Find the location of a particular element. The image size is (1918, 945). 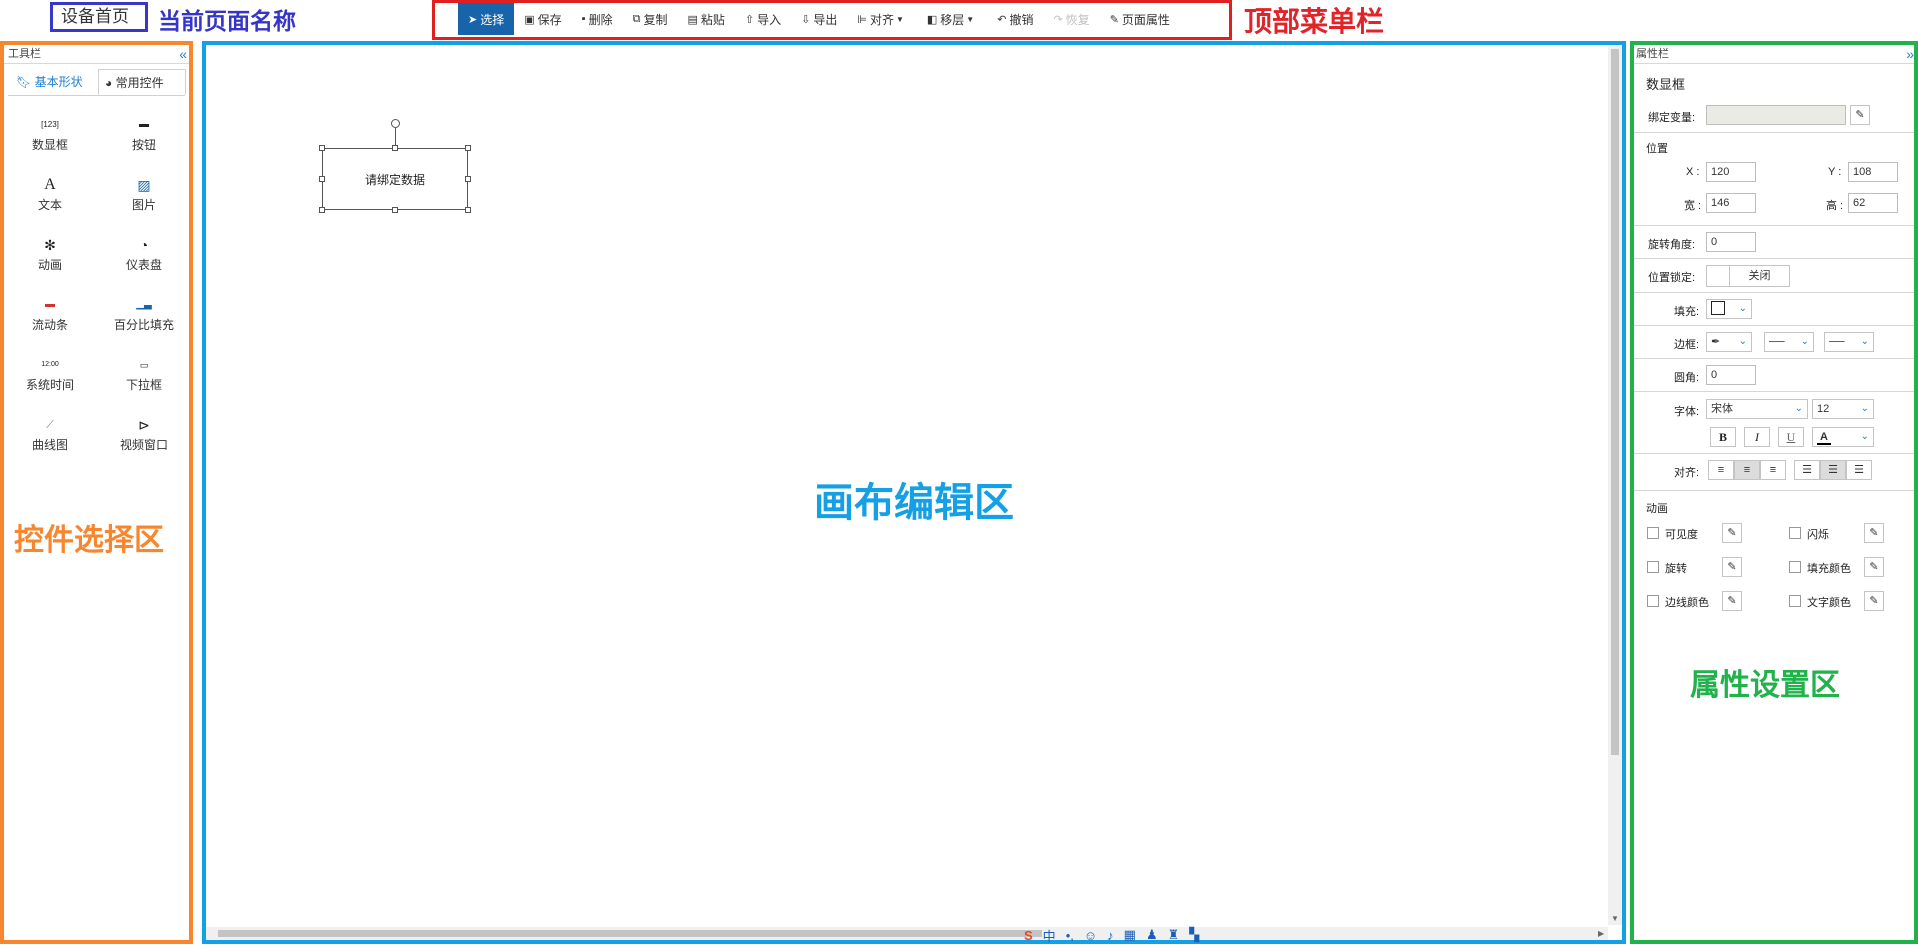

ime-toolbar: S 中 •, ☺ ♪ ▦ ♟ ♜ ▚ is located at coordinates (1127, 935).